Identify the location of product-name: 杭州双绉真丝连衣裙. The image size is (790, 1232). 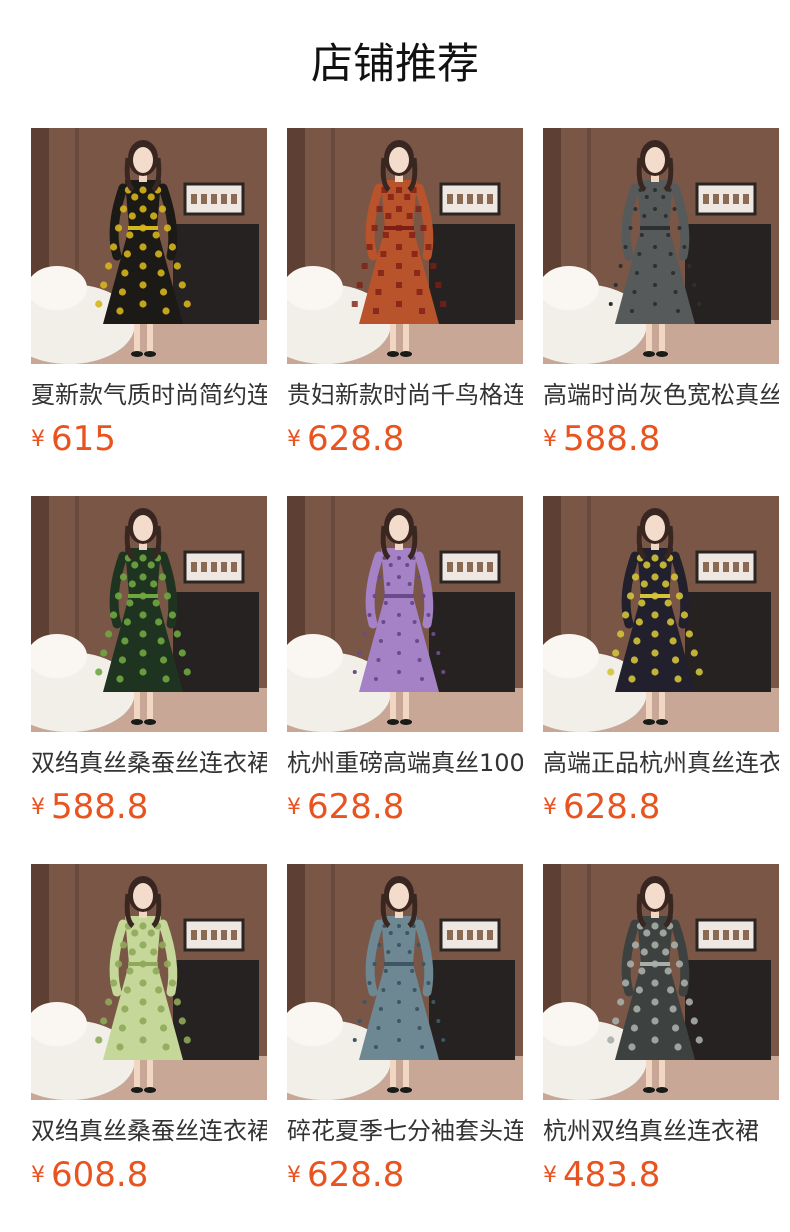
(661, 1131).